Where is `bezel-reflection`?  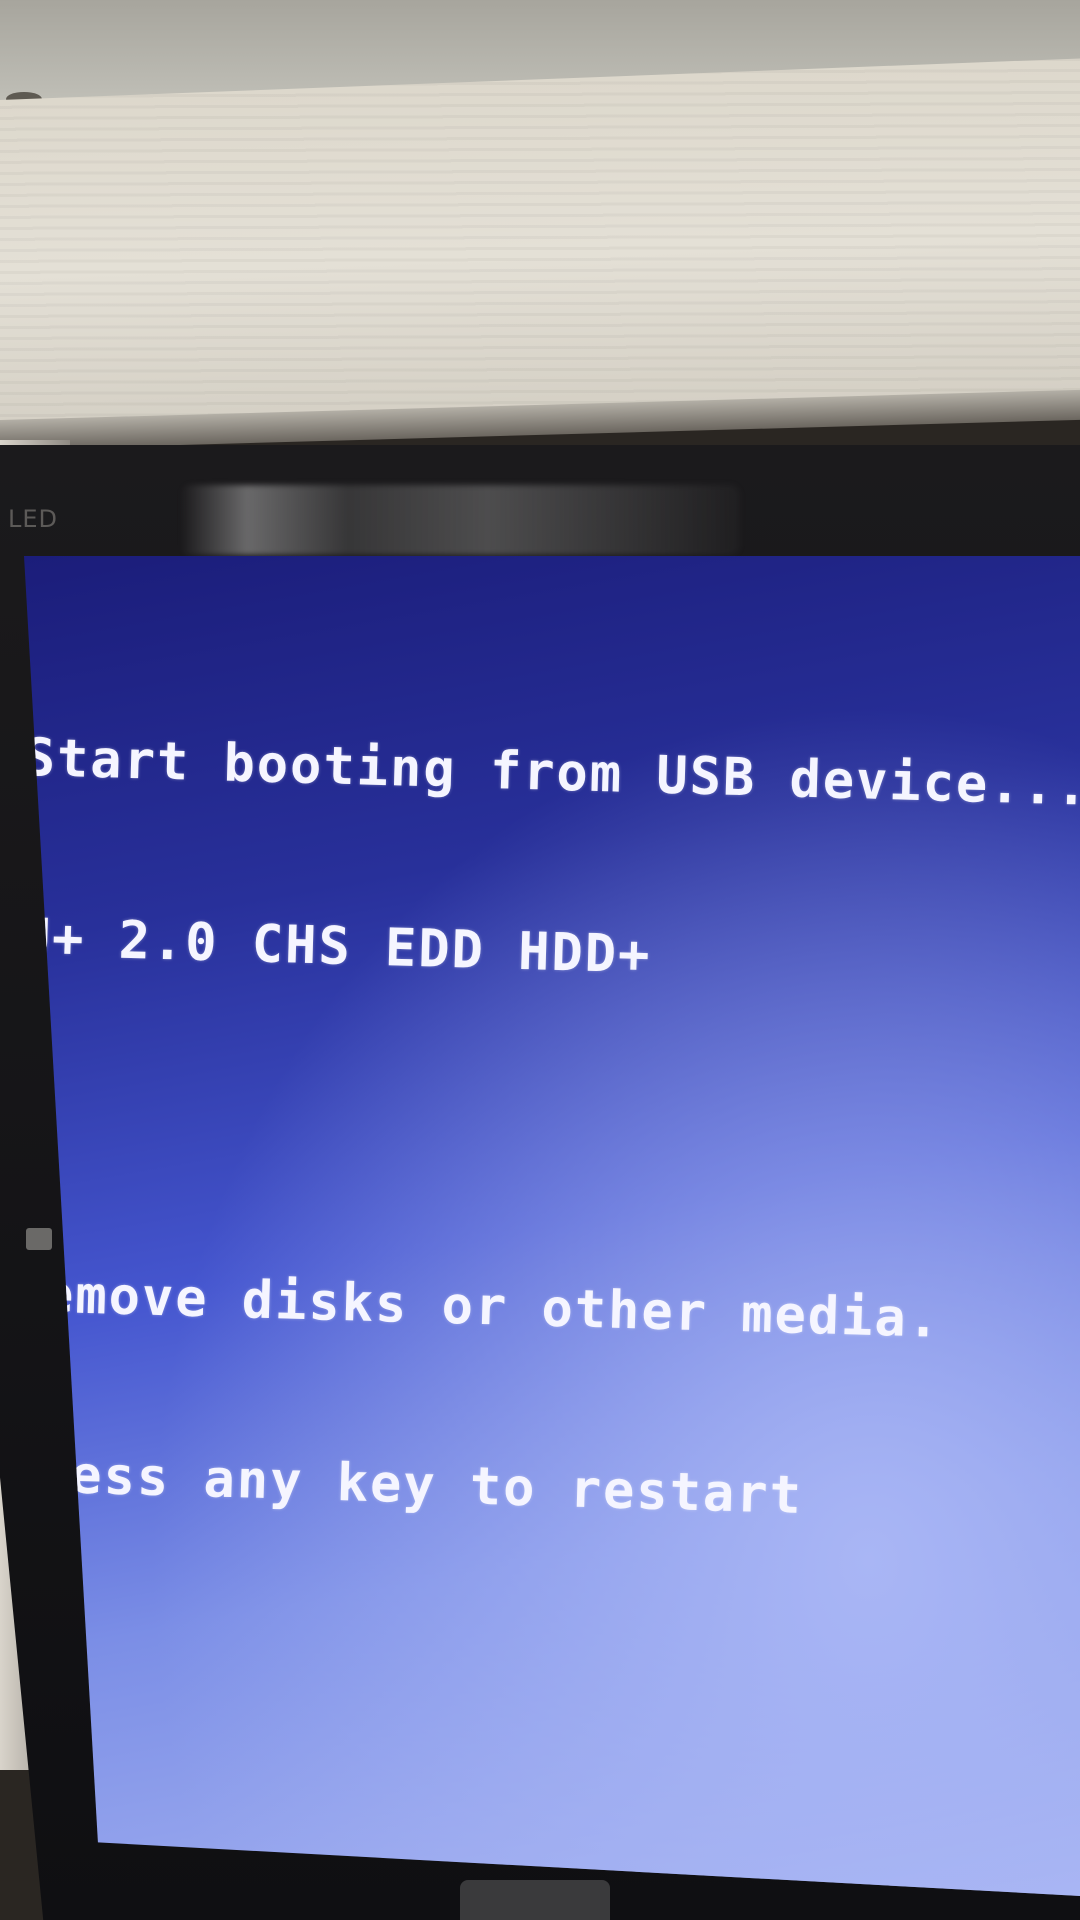
bezel-reflection is located at coordinates (460, 520).